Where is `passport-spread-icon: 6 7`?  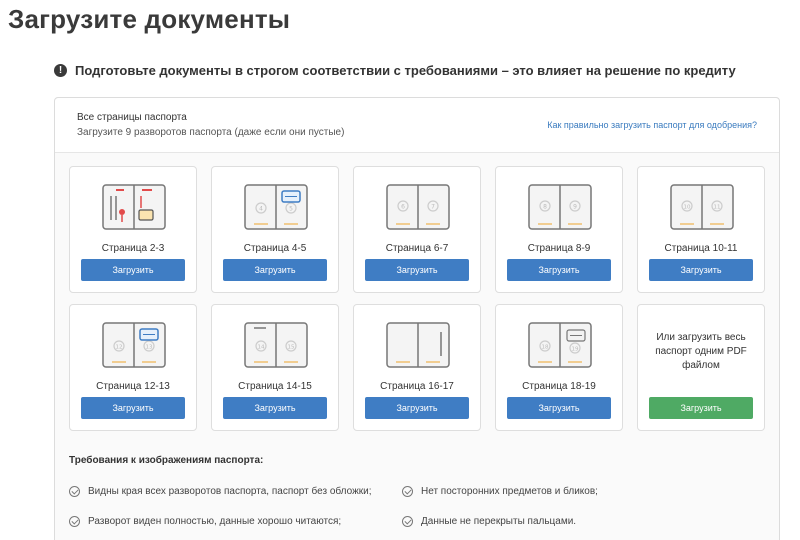 passport-spread-icon: 6 7 is located at coordinates (418, 207).